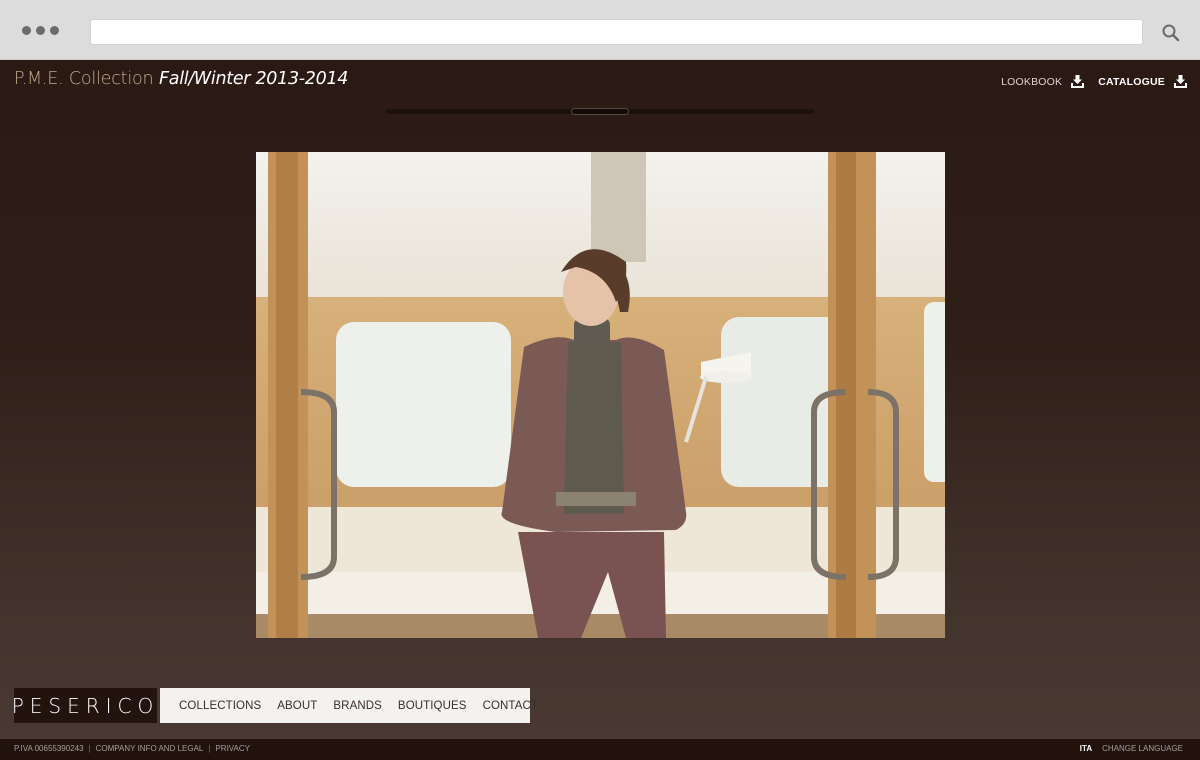 The image size is (1200, 760). I want to click on peserico-logo: PESERICO, so click(85, 705).